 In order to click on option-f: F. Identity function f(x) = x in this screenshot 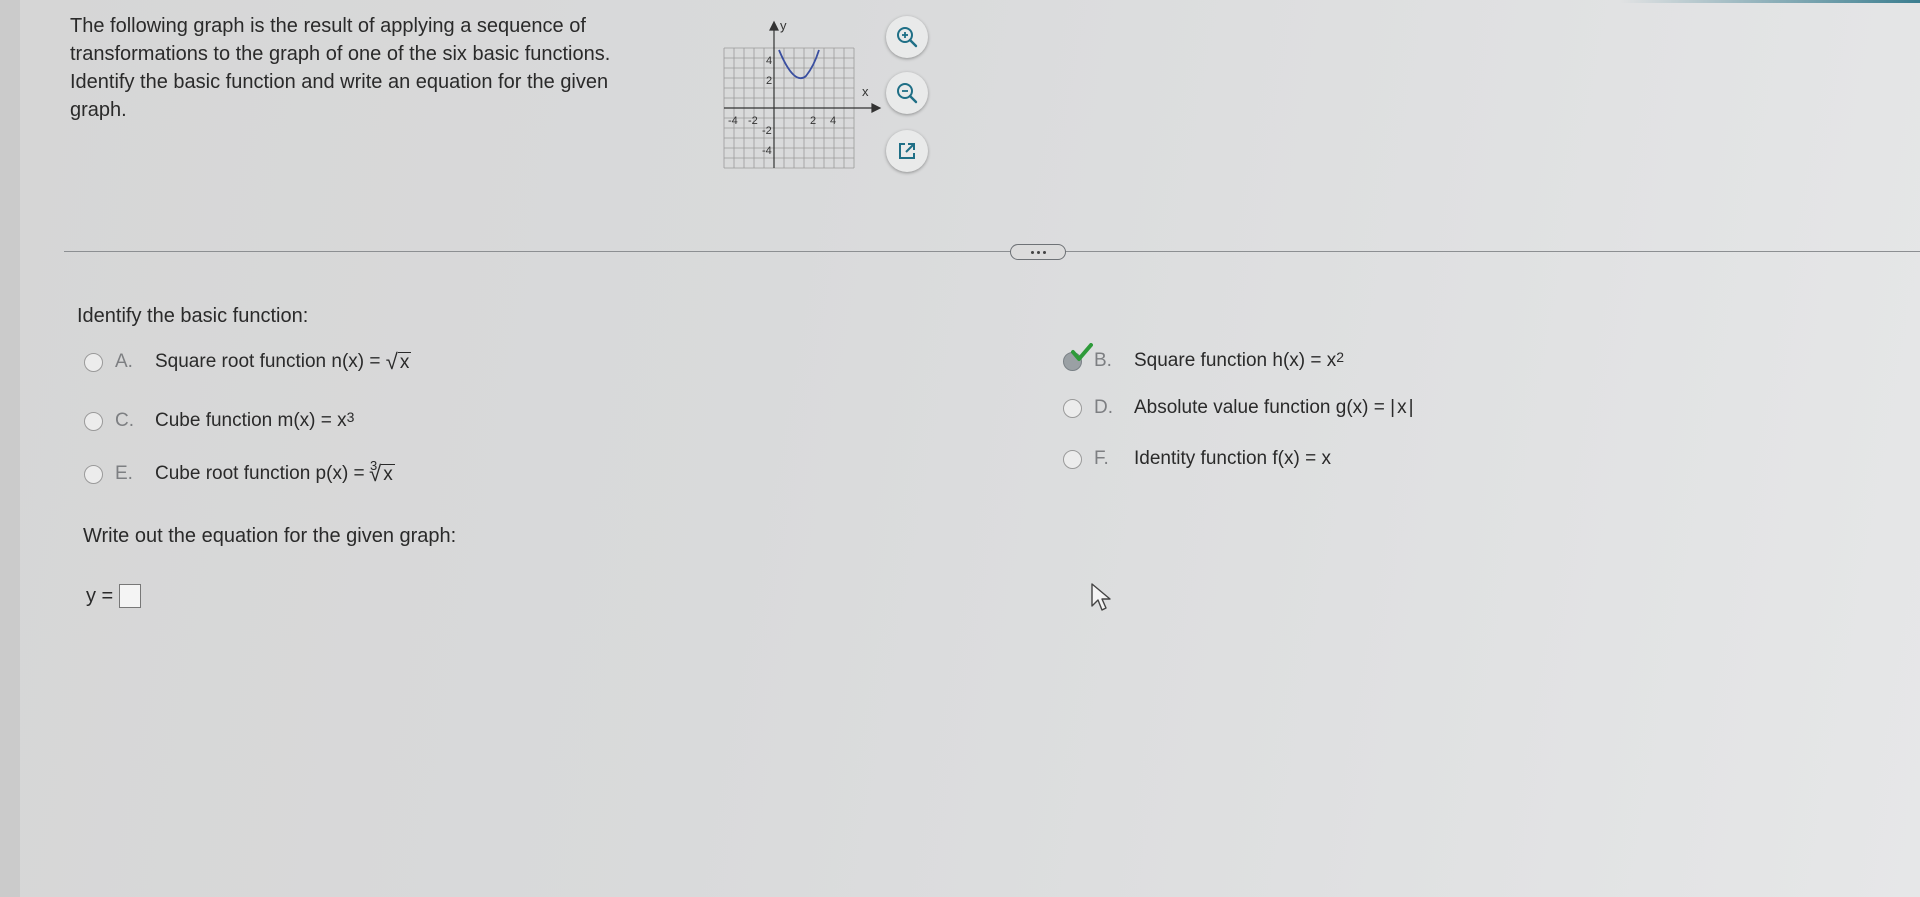, I will do `click(1197, 459)`.